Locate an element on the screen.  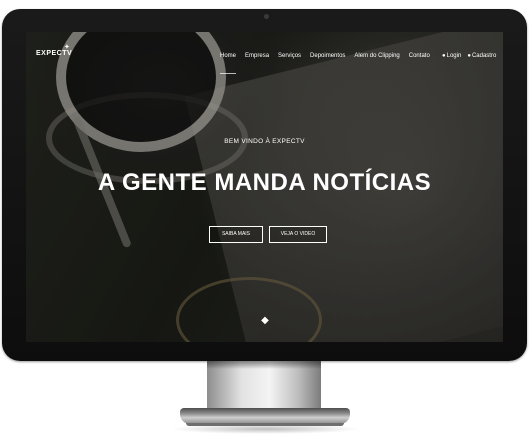
veja-o-video-button: VEJA O VIDEO is located at coordinates (298, 234).